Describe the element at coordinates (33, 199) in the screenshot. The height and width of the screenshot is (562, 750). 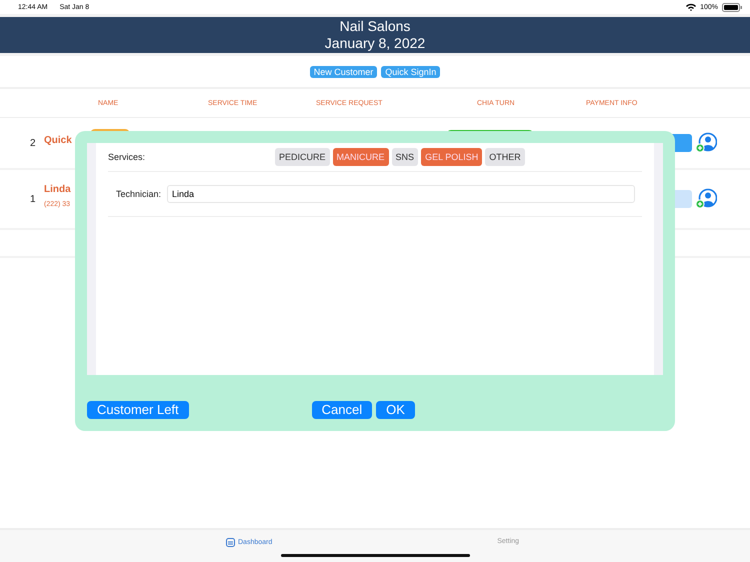
I see `row-number: 1` at that location.